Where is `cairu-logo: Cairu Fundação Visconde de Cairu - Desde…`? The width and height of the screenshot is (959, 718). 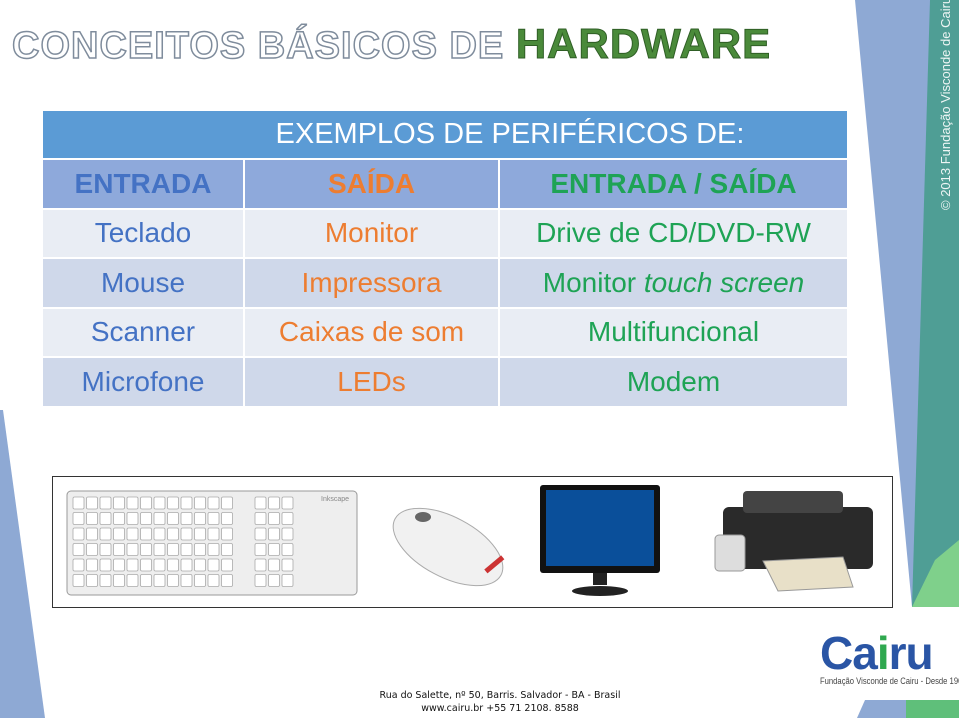
cairu-logo: Cairu Fundação Visconde de Cairu - Desde… is located at coordinates (889, 656).